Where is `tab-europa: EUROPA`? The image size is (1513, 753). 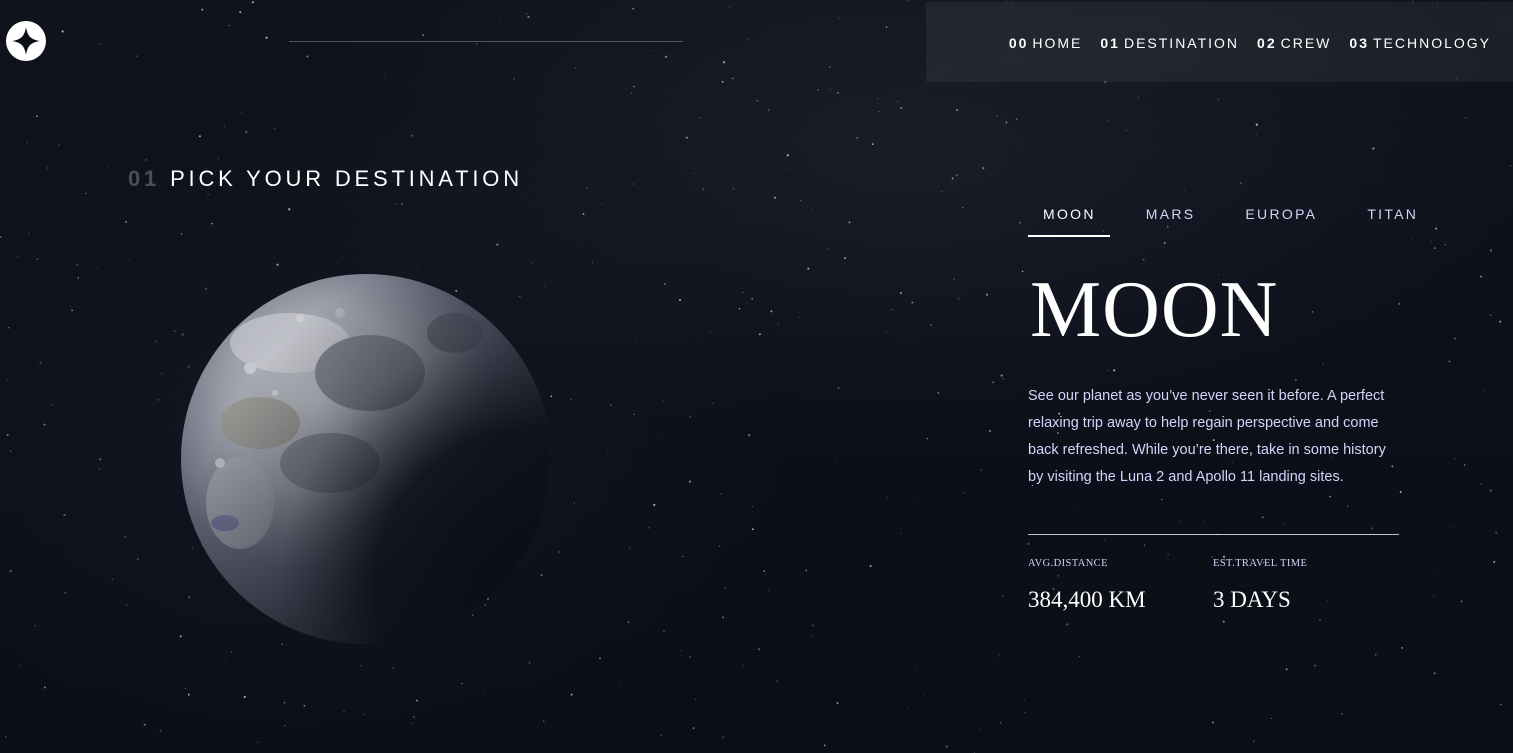 tab-europa: EUROPA is located at coordinates (1280, 221).